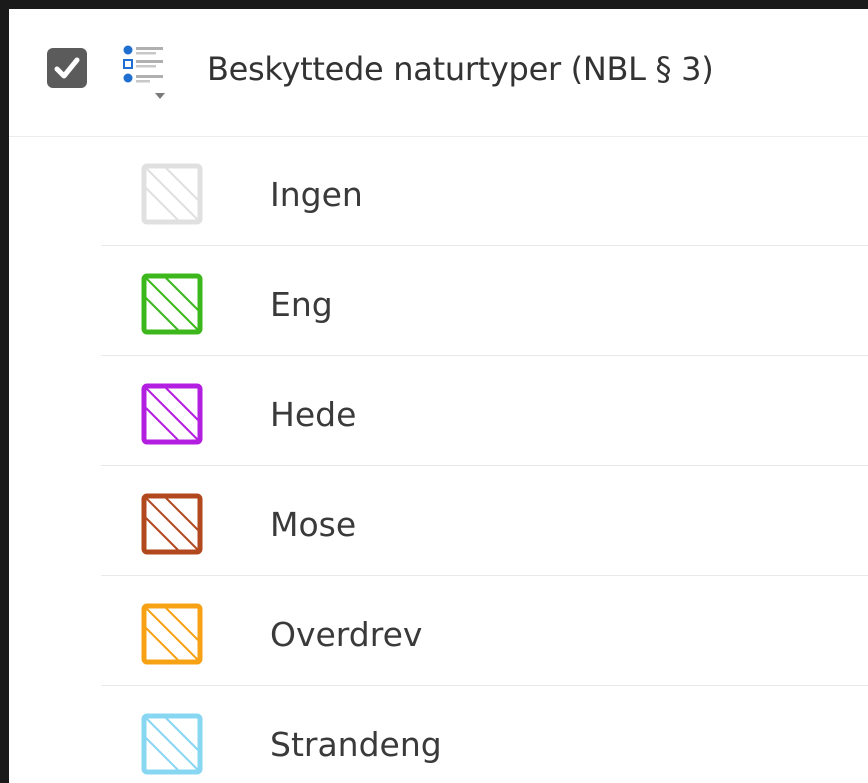 Image resolution: width=868 pixels, height=783 pixels. What do you see at coordinates (484, 631) in the screenshot?
I see `legend-item-overdrev: Overdrev` at bounding box center [484, 631].